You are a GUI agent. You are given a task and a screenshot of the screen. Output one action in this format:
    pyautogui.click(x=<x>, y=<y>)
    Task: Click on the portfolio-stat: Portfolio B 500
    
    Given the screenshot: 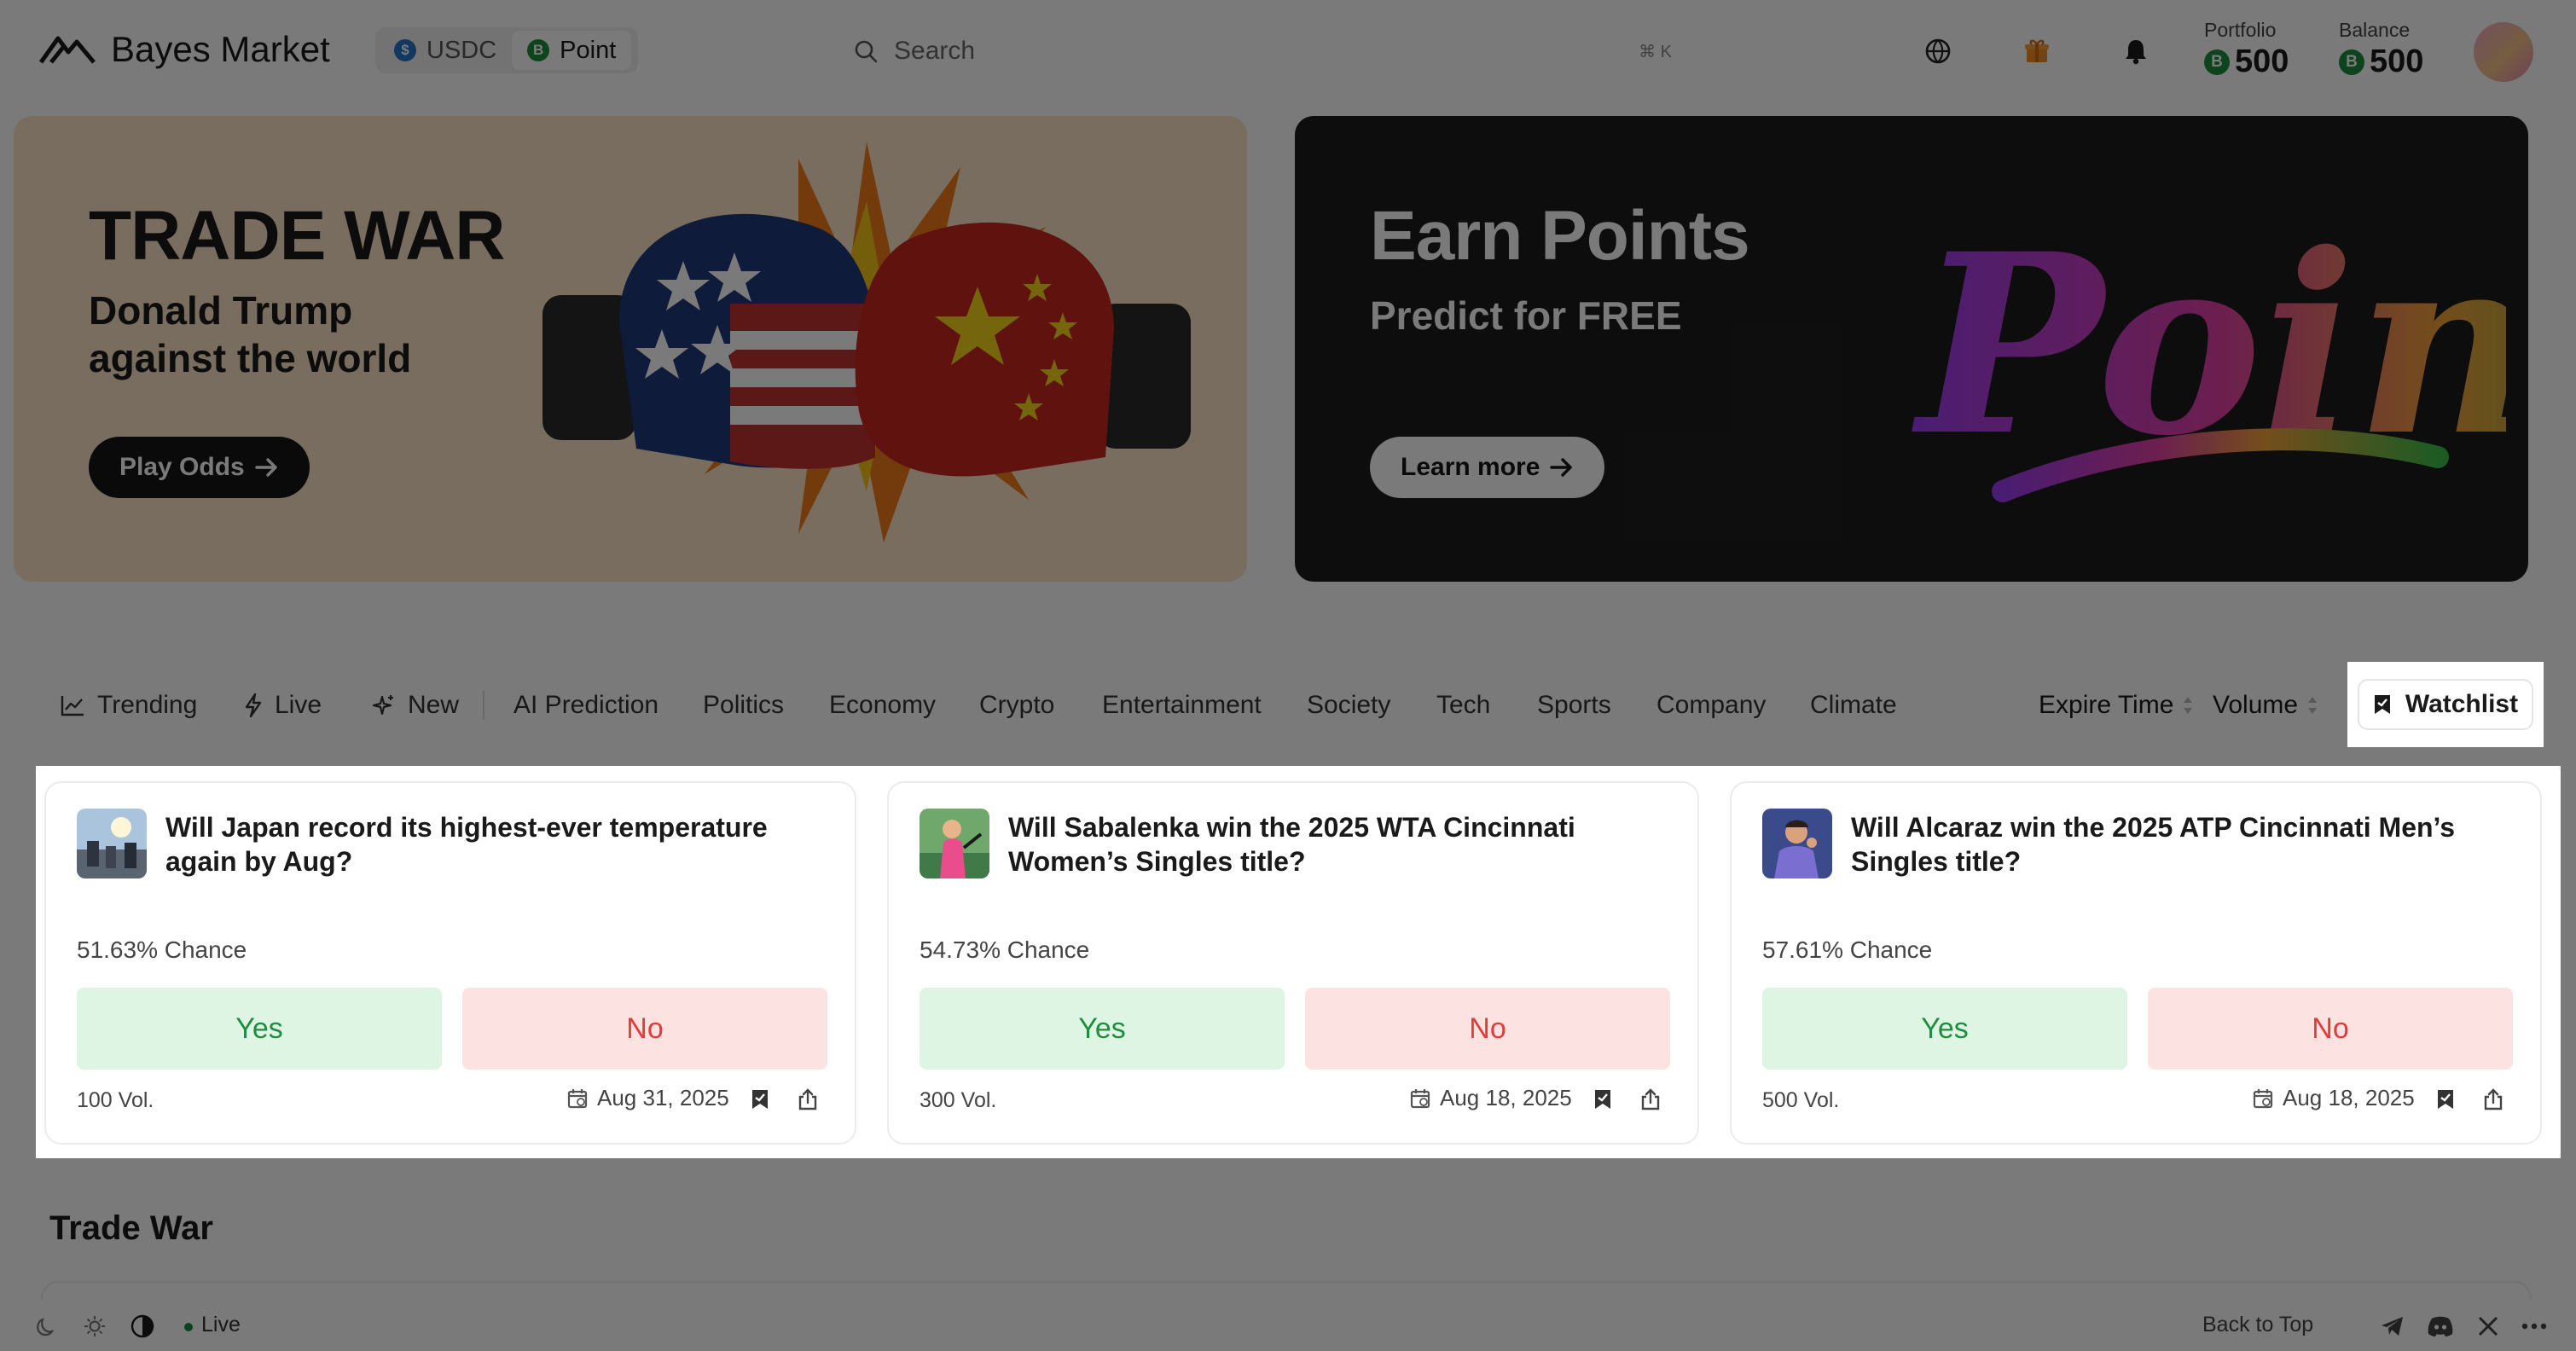 What is the action you would take?
    pyautogui.click(x=2246, y=50)
    